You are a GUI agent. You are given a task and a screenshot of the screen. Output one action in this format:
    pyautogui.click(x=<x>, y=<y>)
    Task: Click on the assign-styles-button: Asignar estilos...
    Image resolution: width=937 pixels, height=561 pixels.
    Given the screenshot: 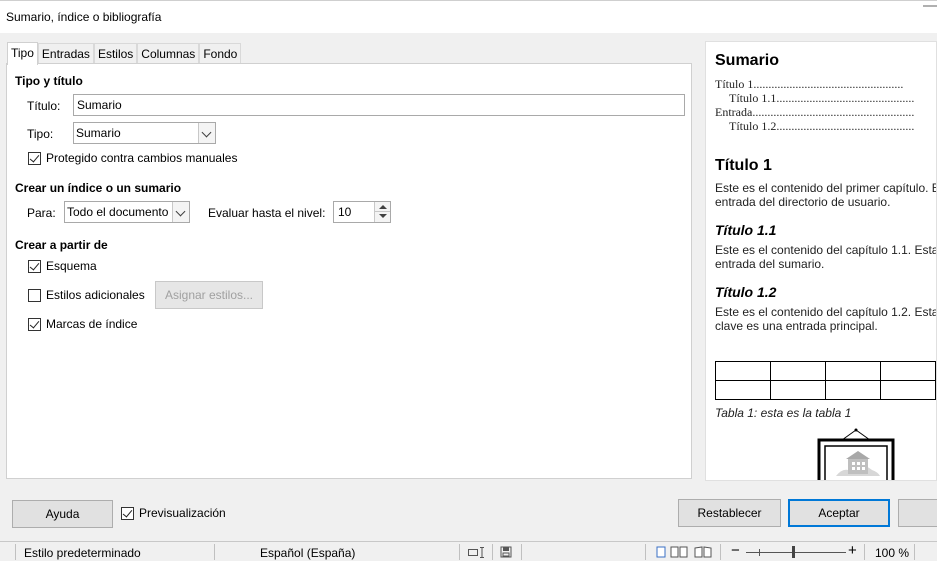 What is the action you would take?
    pyautogui.click(x=209, y=295)
    